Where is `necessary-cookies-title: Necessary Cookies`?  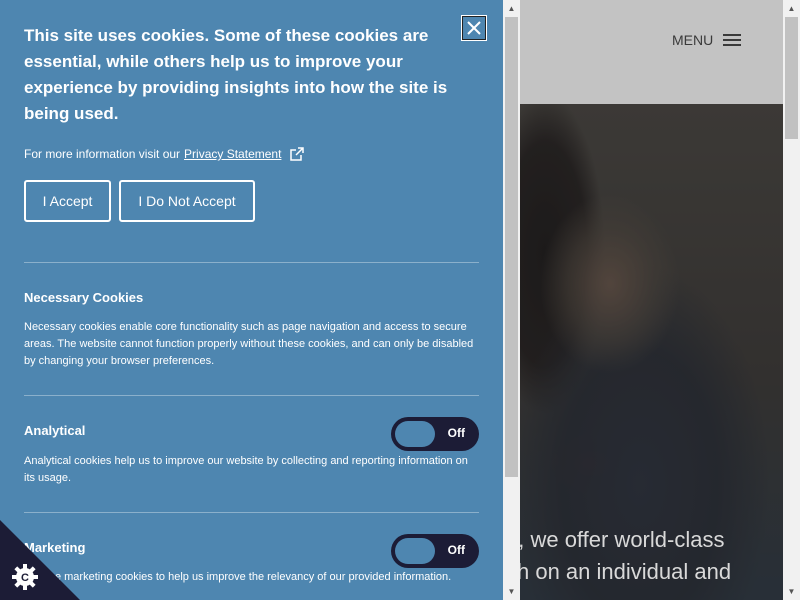 necessary-cookies-title: Necessary Cookies is located at coordinates (84, 297).